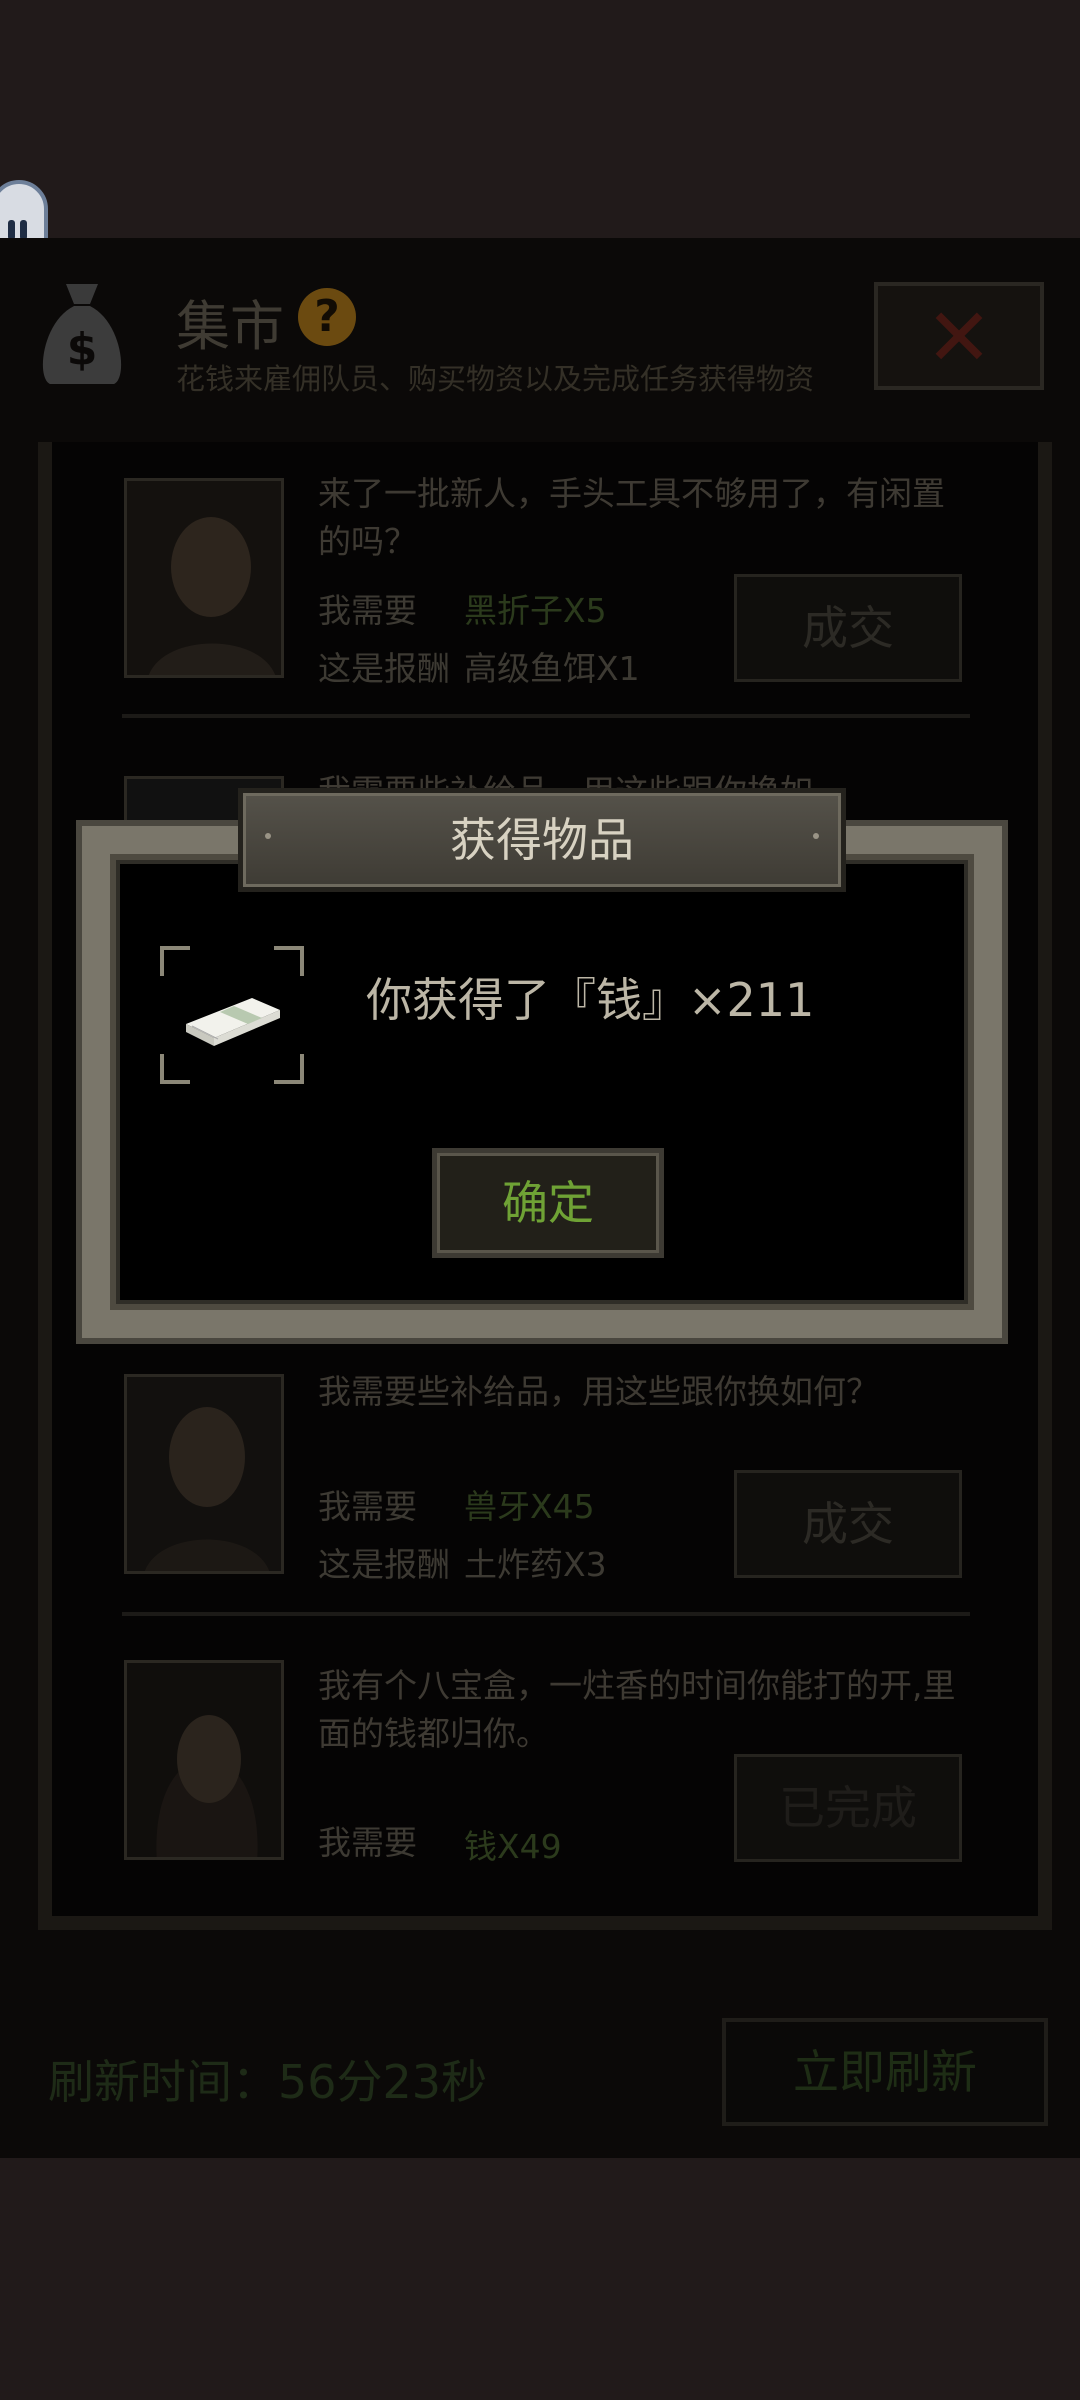 The image size is (1080, 2400). I want to click on page-subtitle: 花钱来雇佣队员、购买物资以及完成任务获得物资, so click(495, 379).